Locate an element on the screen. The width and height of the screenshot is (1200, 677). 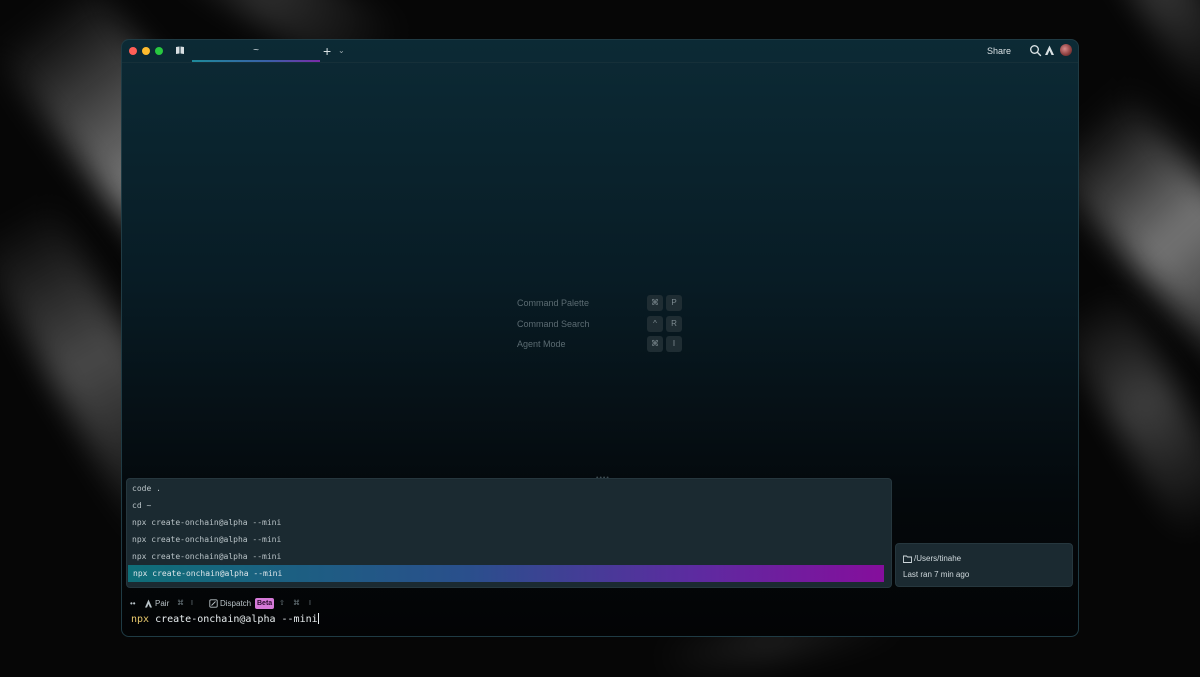
history-item: code . is located at coordinates (509, 488).